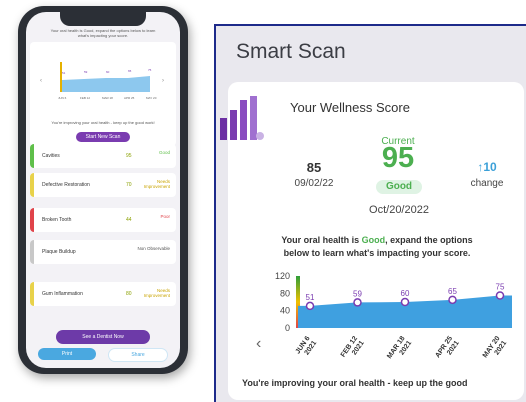  What do you see at coordinates (103, 337) in the screenshot?
I see `see-dentist-button: See a Dentist Now` at bounding box center [103, 337].